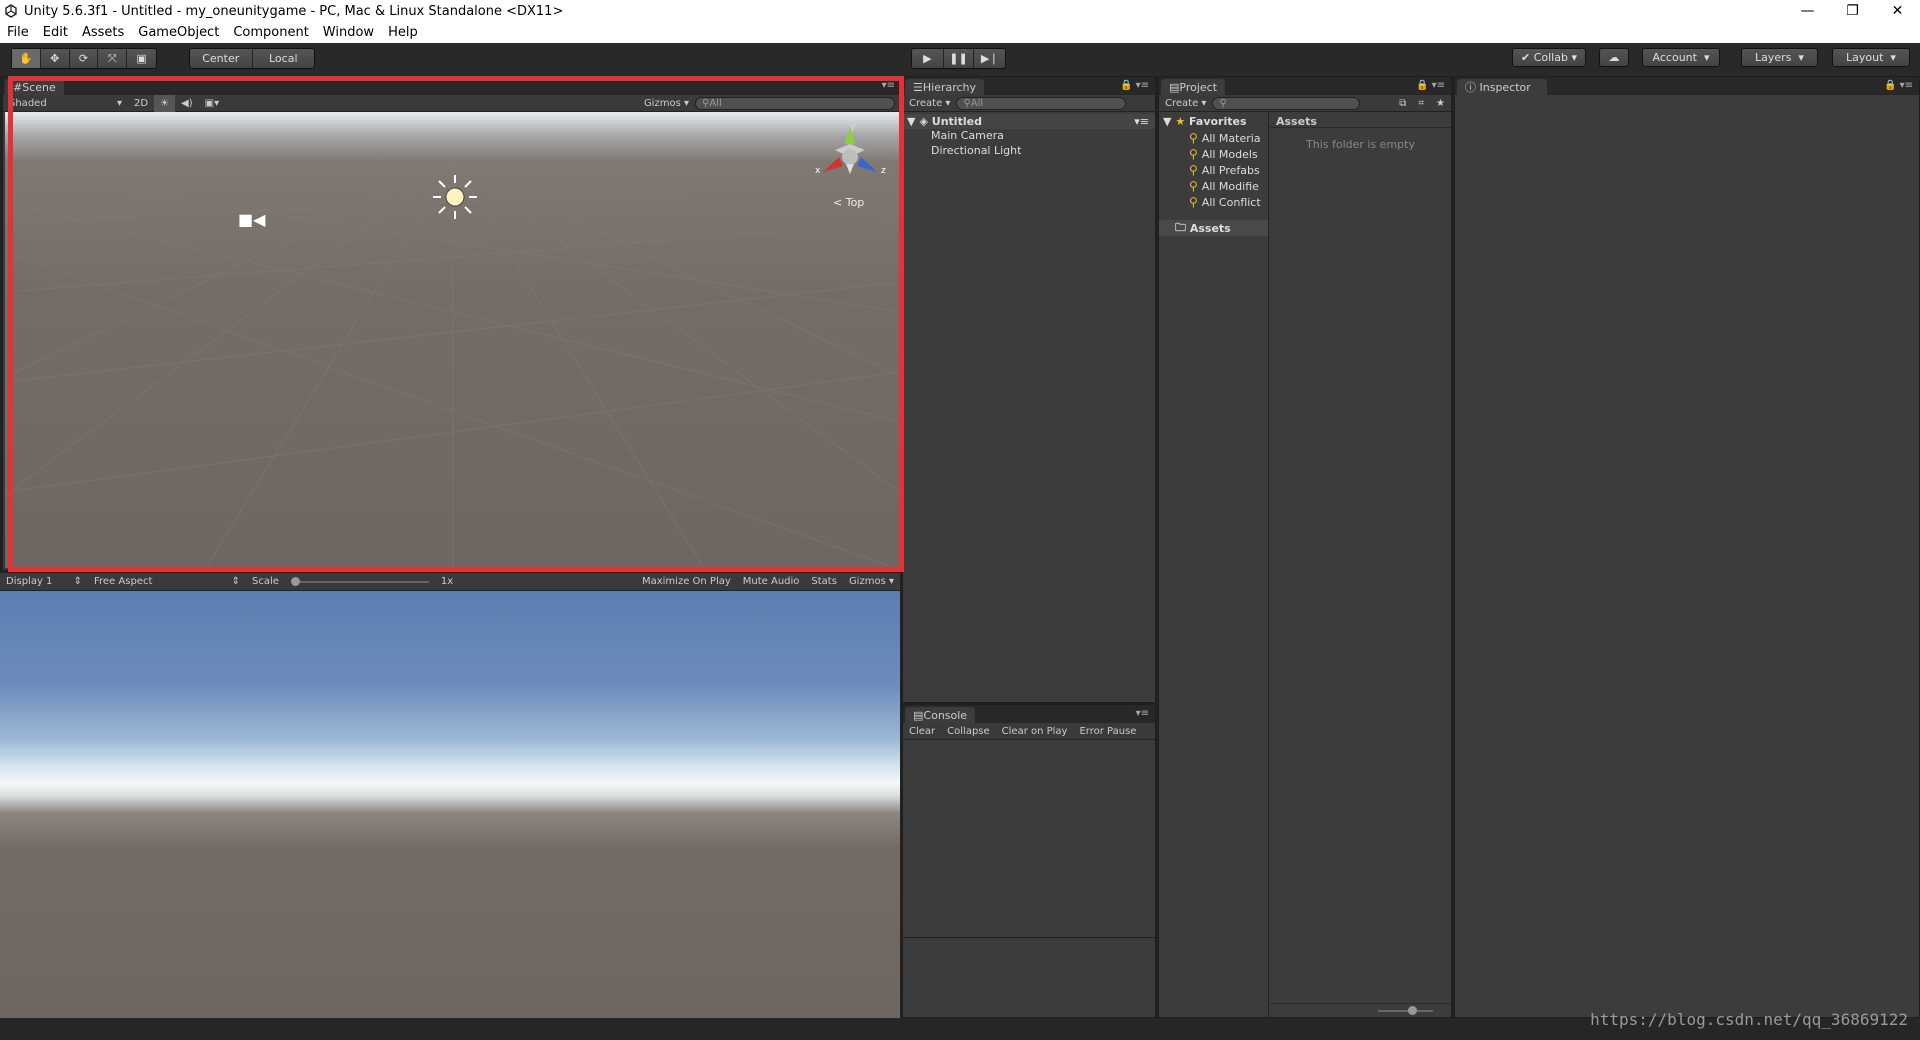 The width and height of the screenshot is (1920, 1040). What do you see at coordinates (1807, 11) in the screenshot?
I see `minimize-button: —` at bounding box center [1807, 11].